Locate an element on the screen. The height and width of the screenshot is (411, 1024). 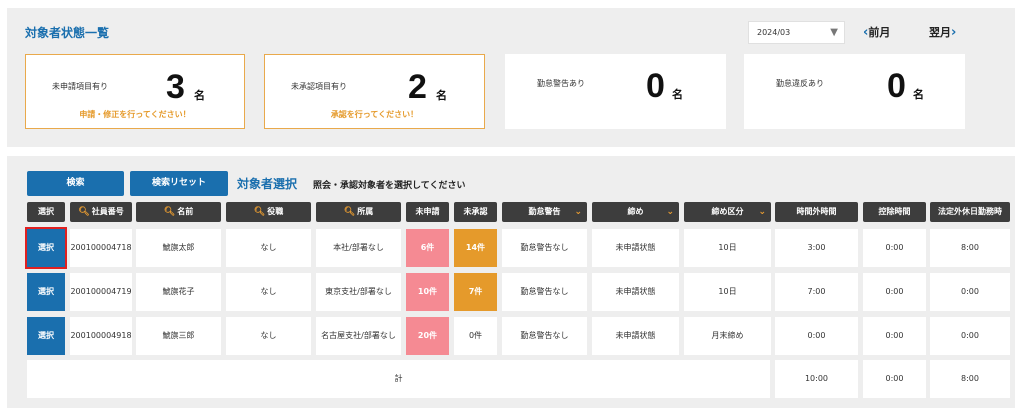
header-unapproved: 未承認 is located at coordinates (475, 212).